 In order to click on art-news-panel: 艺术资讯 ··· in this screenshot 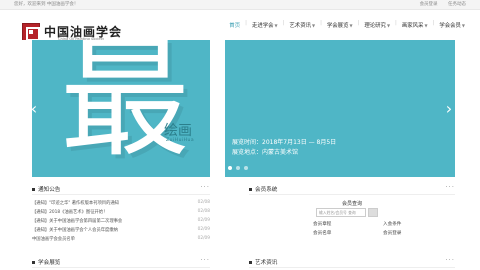, I will do `click(352, 263)`.